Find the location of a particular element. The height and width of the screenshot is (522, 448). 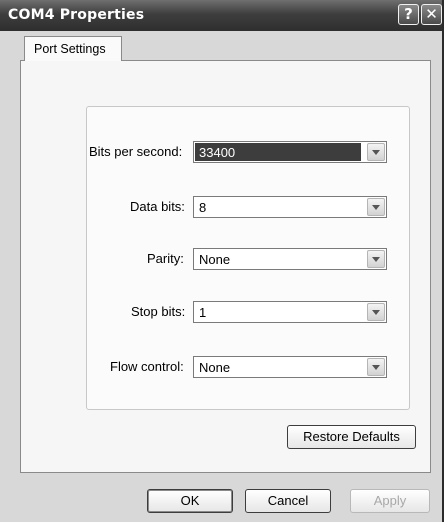

flow-control-value: None is located at coordinates (215, 367).